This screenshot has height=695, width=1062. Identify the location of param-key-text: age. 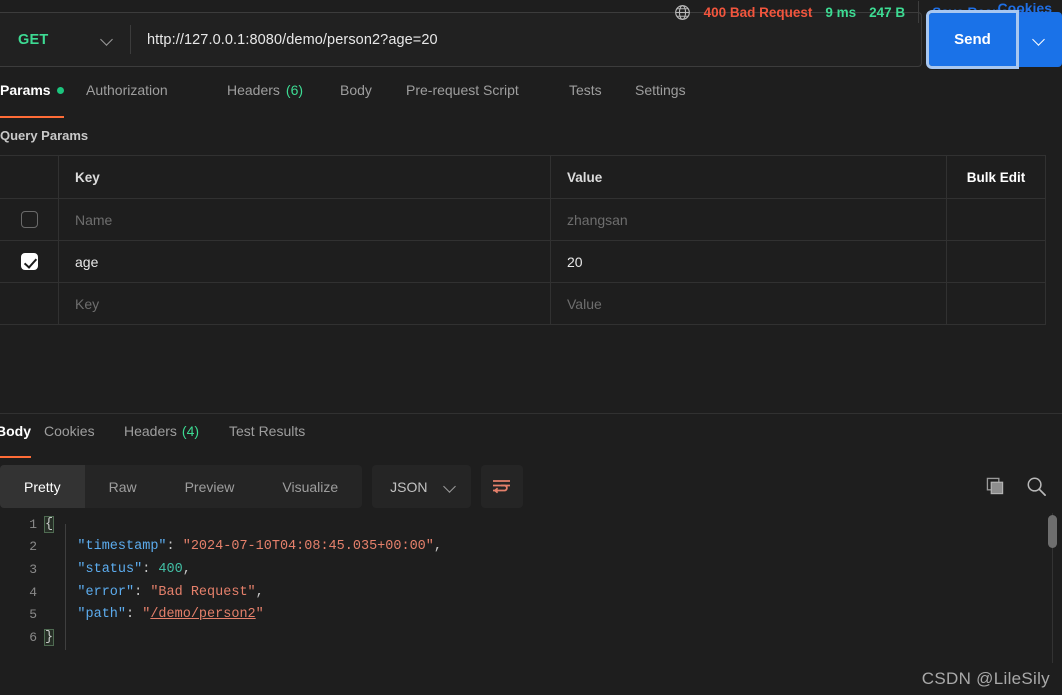
(87, 261).